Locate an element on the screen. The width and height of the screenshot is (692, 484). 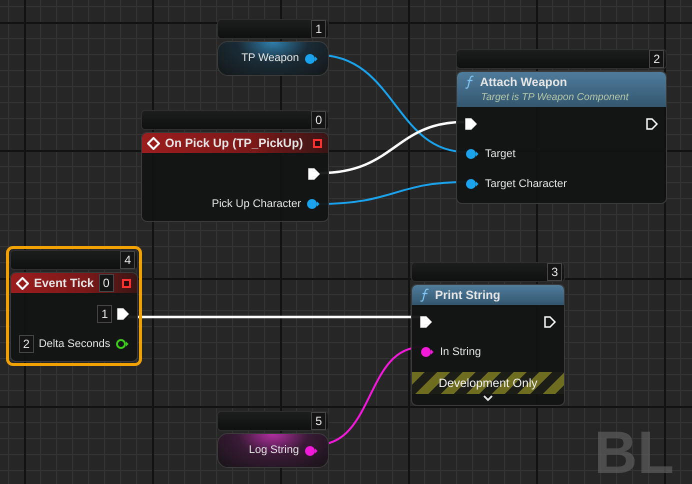
node-subtitle: Target is TP Weapon Component is located at coordinates (555, 98).